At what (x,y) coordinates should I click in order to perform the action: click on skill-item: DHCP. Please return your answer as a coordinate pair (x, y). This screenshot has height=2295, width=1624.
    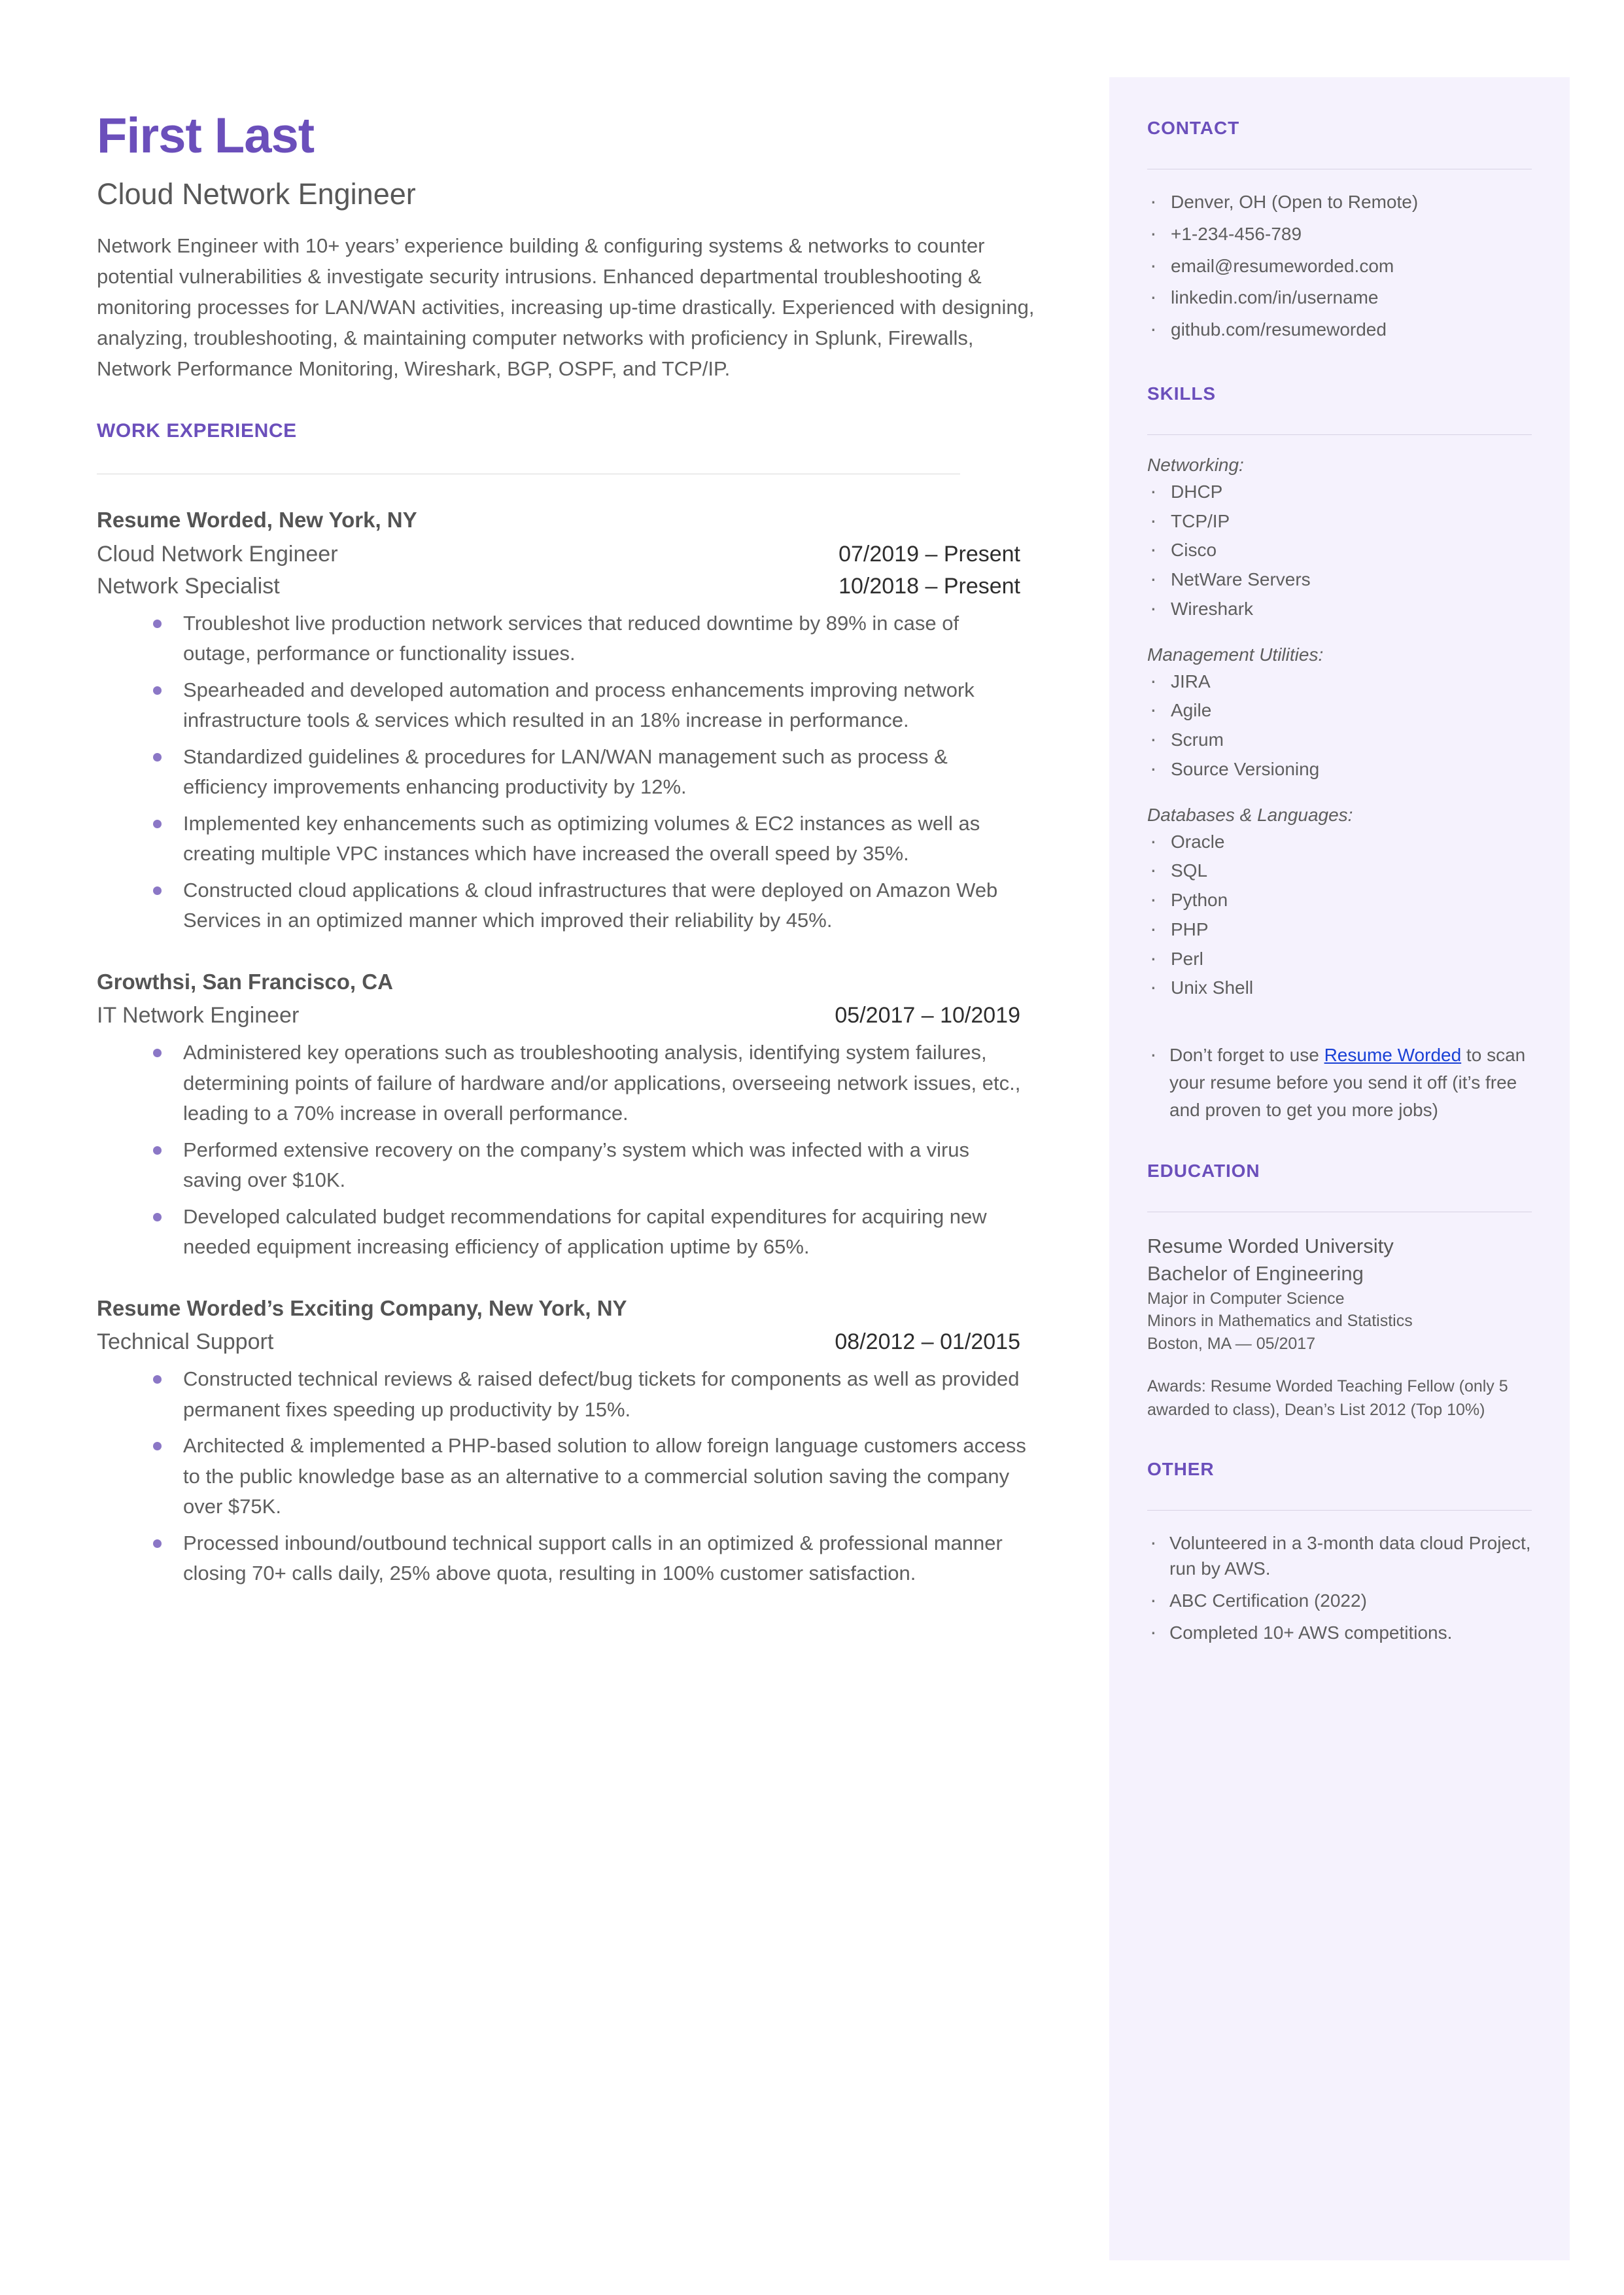
    Looking at the image, I should click on (1339, 491).